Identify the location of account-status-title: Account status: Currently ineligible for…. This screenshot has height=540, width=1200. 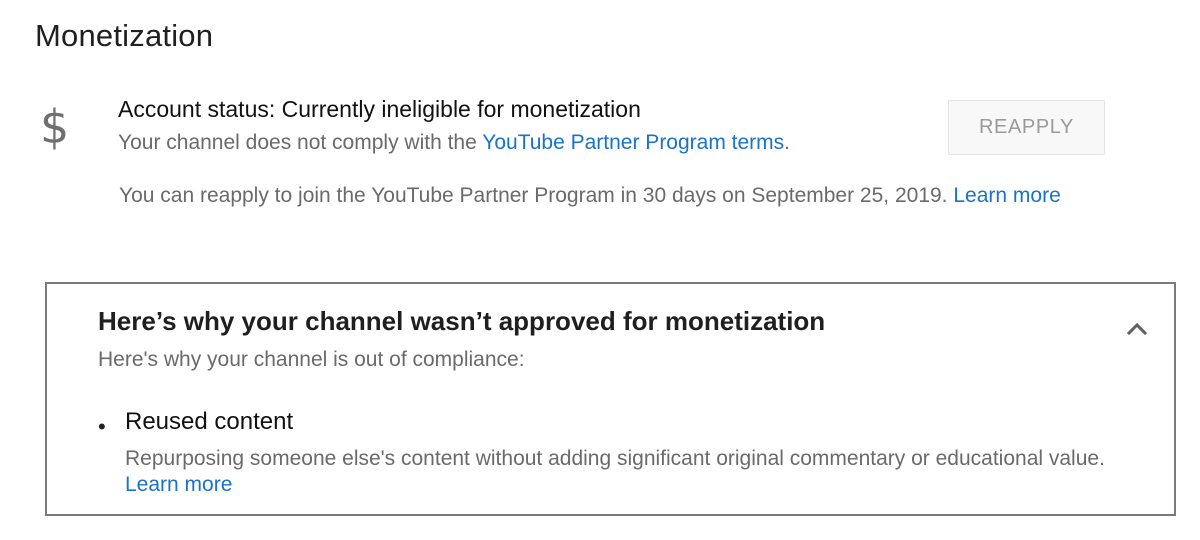
(379, 109).